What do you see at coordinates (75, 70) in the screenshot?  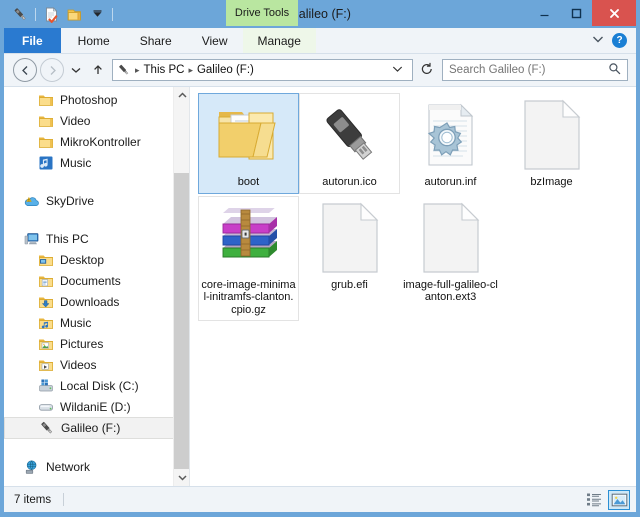 I see `recent-locations-button` at bounding box center [75, 70].